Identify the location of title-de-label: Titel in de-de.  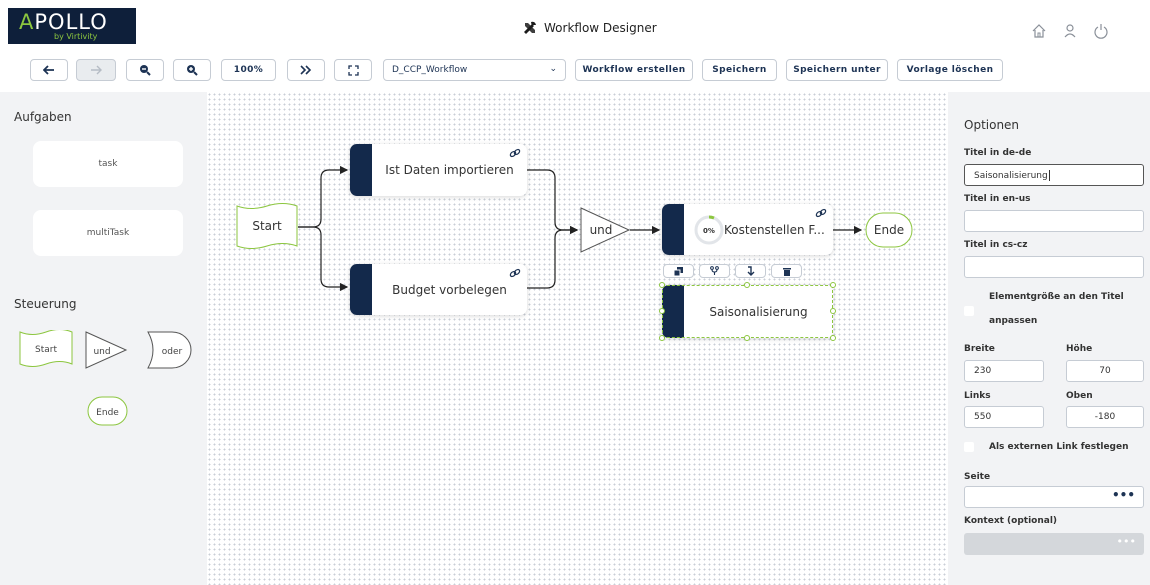
(998, 153).